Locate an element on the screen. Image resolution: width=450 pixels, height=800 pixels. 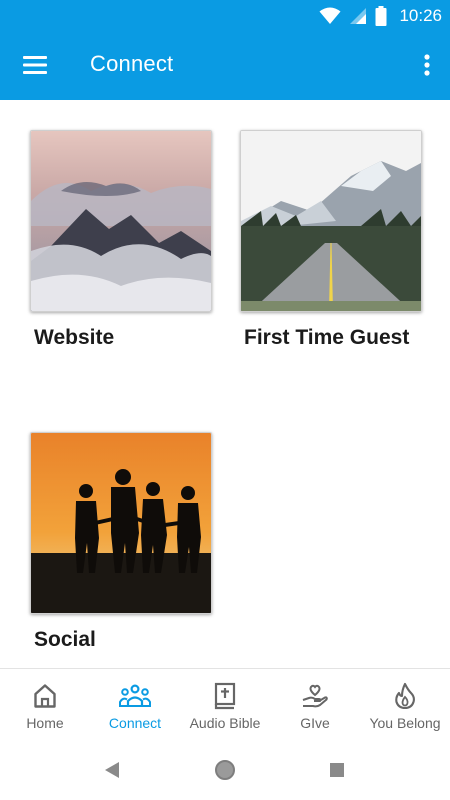
home-circle-icon is located at coordinates (225, 770).